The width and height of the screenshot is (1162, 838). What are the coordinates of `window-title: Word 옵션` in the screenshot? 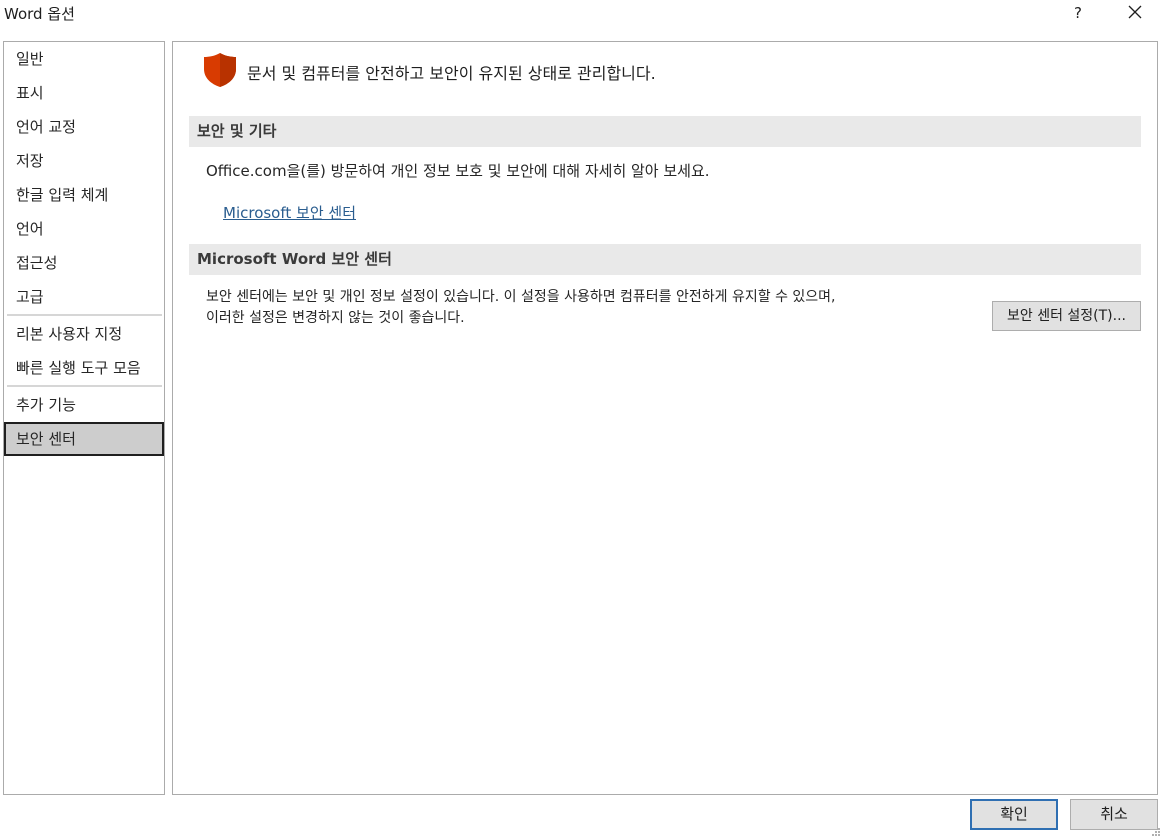 It's located at (39, 14).